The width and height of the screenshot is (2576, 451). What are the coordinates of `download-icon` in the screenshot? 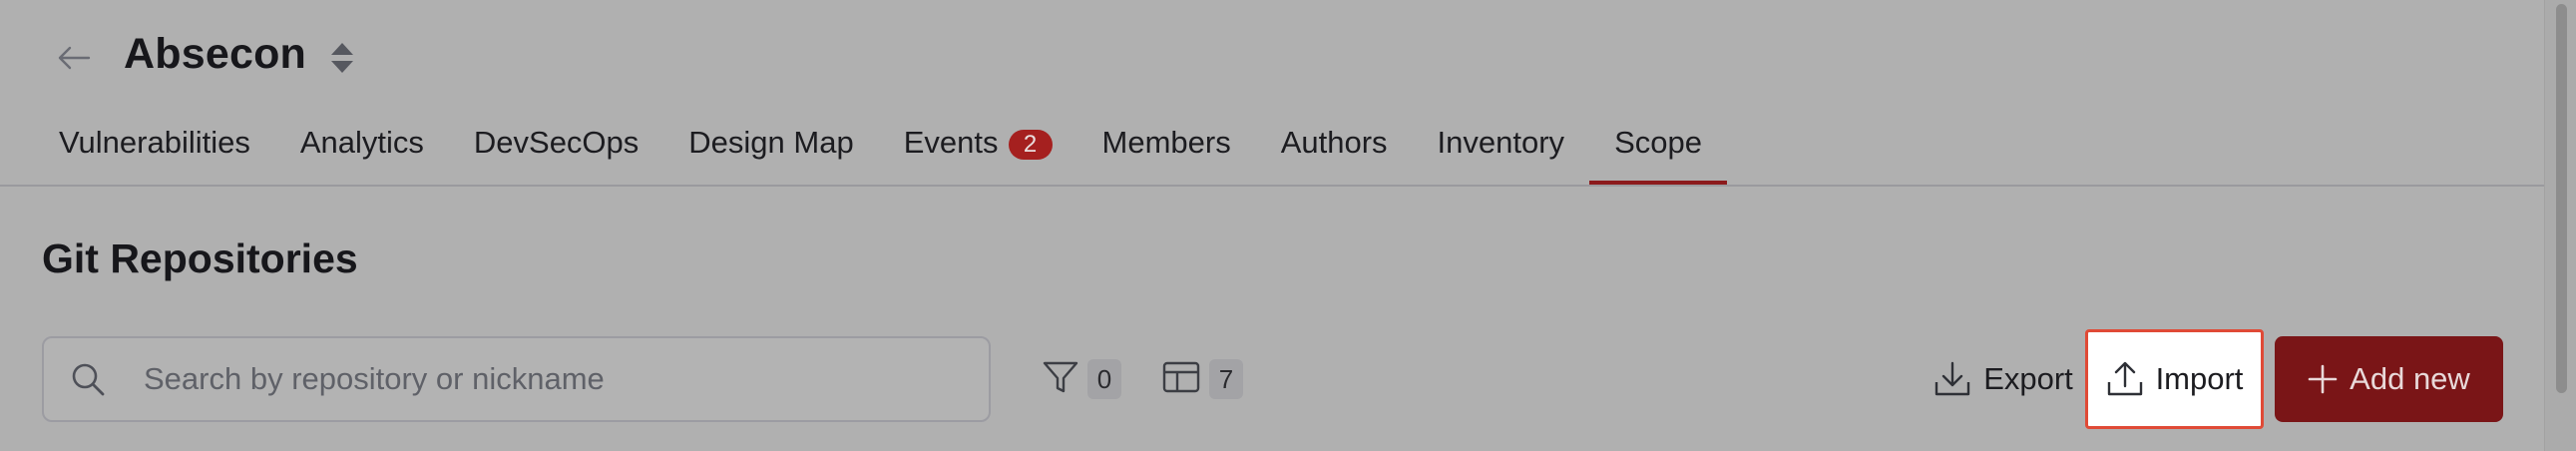 It's located at (1952, 379).